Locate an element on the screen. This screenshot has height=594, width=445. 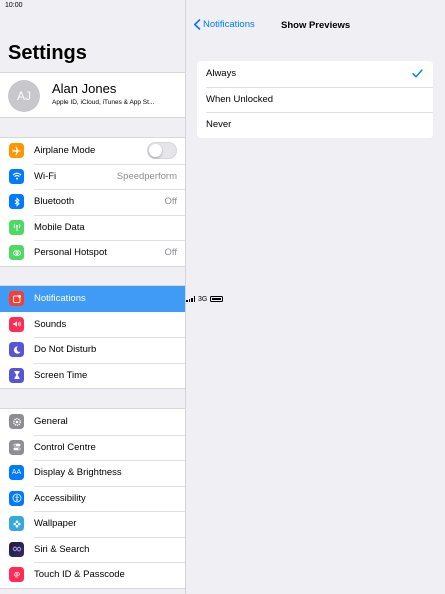
option-never: Never is located at coordinates (315, 125).